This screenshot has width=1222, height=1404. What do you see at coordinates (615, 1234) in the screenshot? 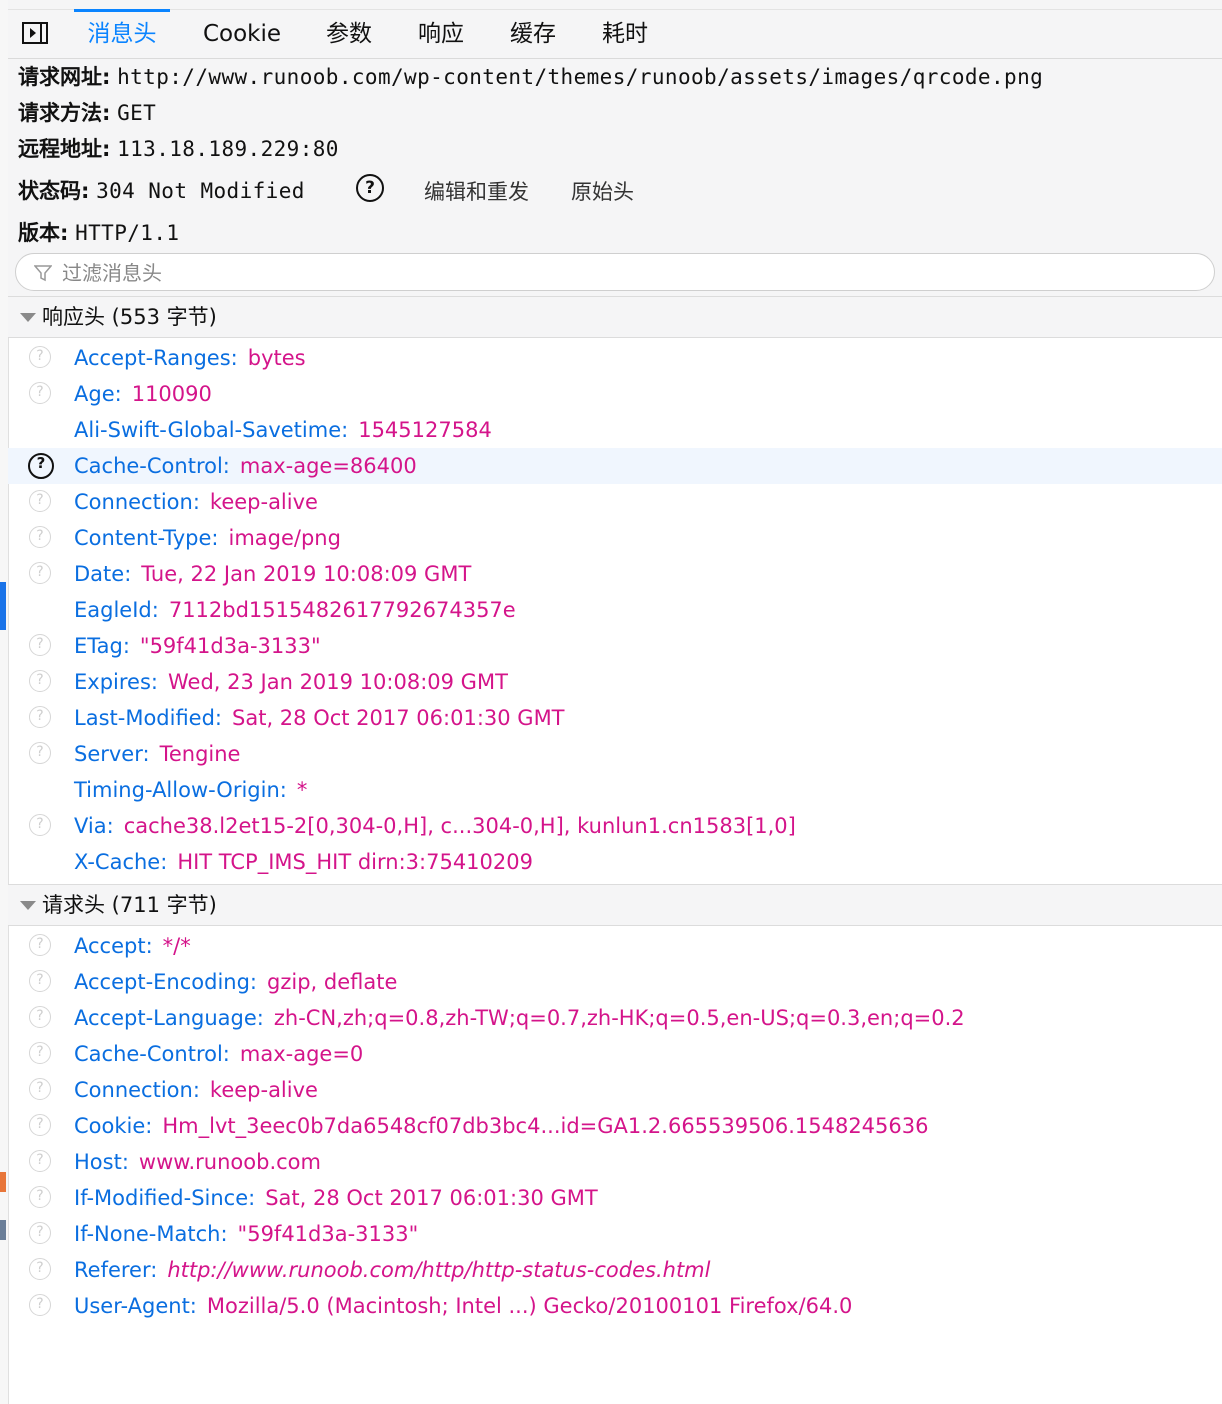
I see `request-header-row: ? If-None-Match: "59f41d3a-3133"` at bounding box center [615, 1234].